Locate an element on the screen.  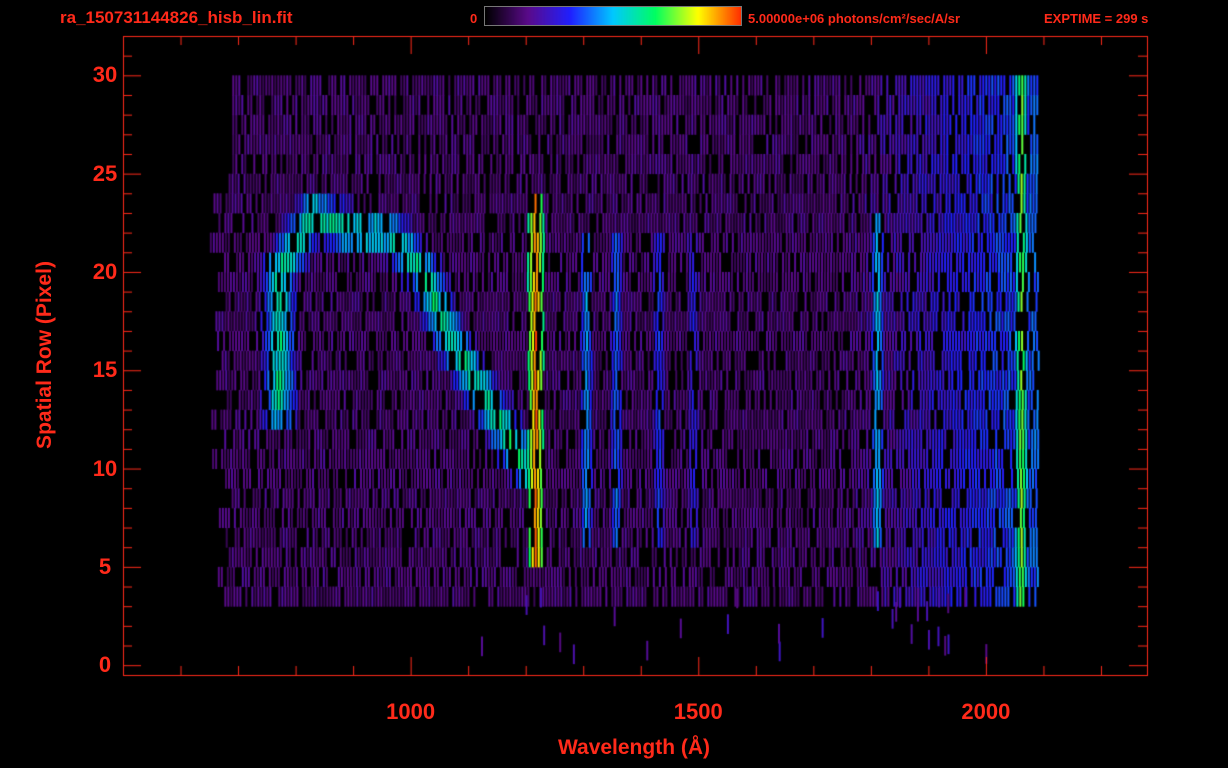
colorbar-min-label: 0 is located at coordinates (474, 18).